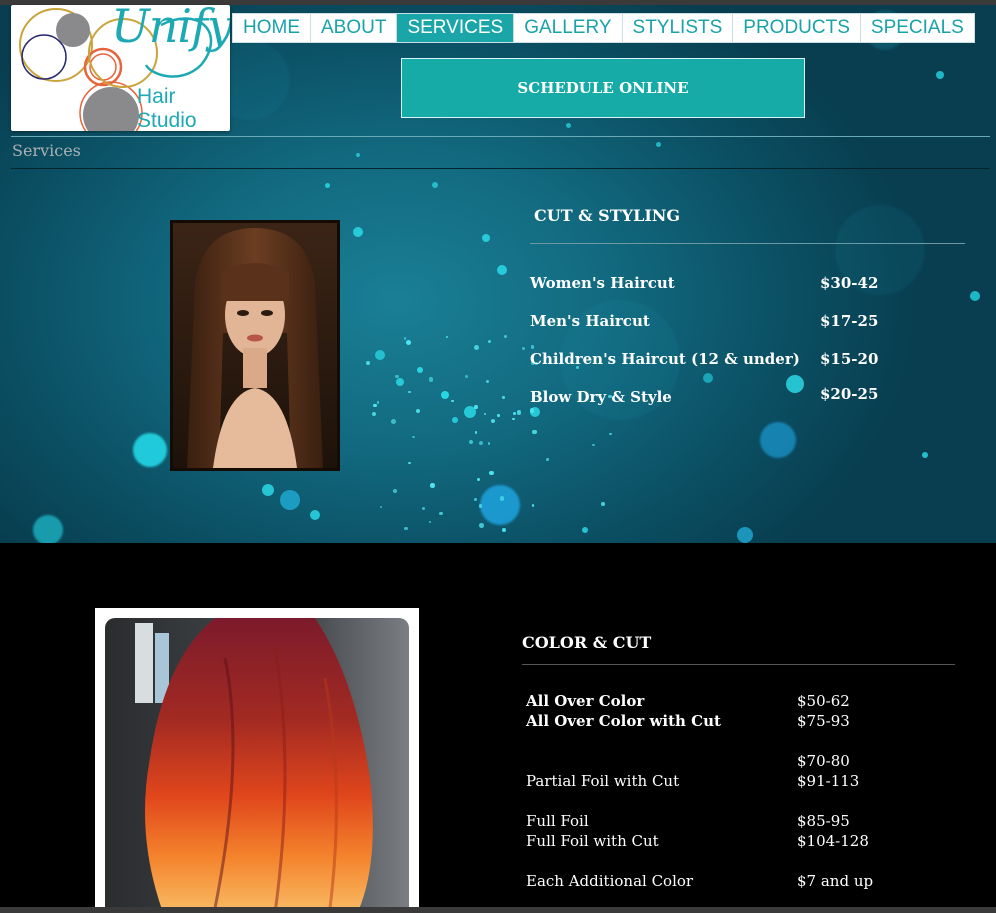  What do you see at coordinates (917, 28) in the screenshot?
I see `nav-specials: SPECIALS` at bounding box center [917, 28].